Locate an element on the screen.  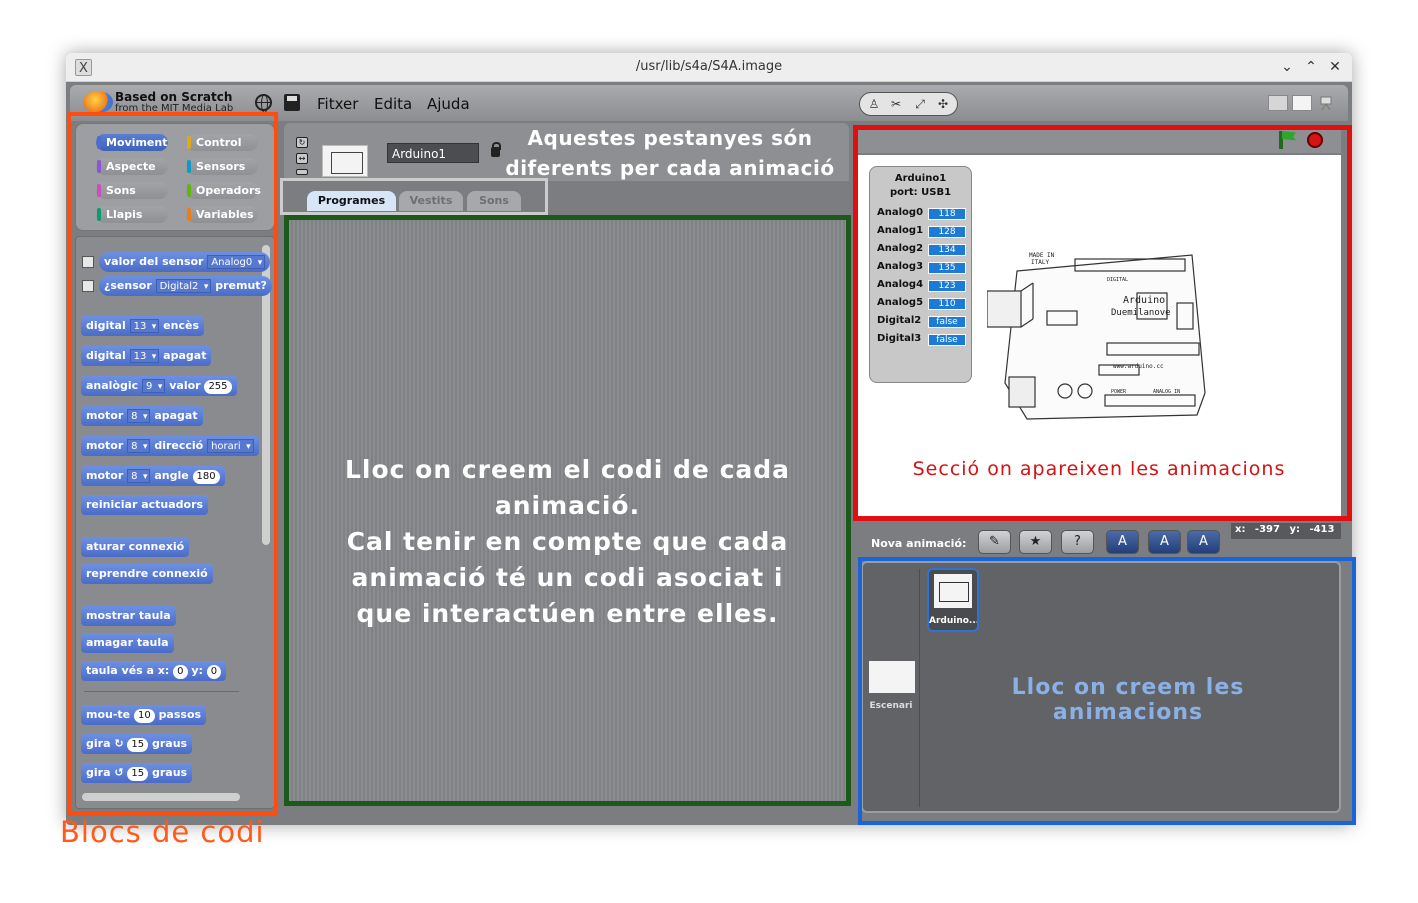
mouse-x: x: -397 is located at coordinates (1257, 529).